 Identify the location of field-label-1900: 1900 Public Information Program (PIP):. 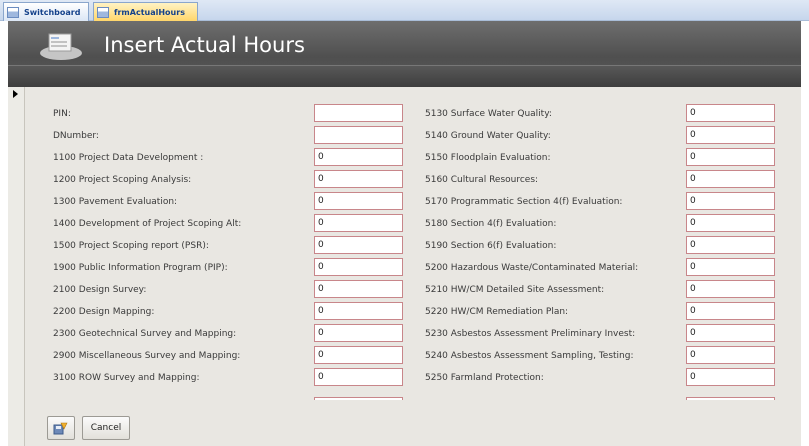
(140, 268).